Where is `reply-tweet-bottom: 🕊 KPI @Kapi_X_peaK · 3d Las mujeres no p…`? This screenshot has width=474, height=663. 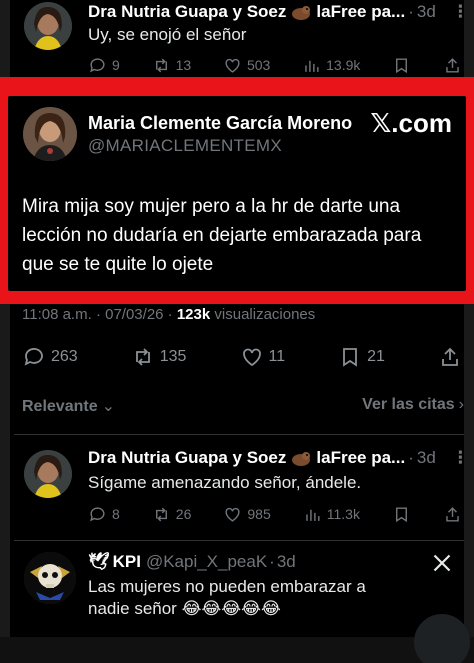
reply-tweet-bottom: 🕊 KPI @Kapi_X_peaK · 3d Las mujeres no p… is located at coordinates (238, 593).